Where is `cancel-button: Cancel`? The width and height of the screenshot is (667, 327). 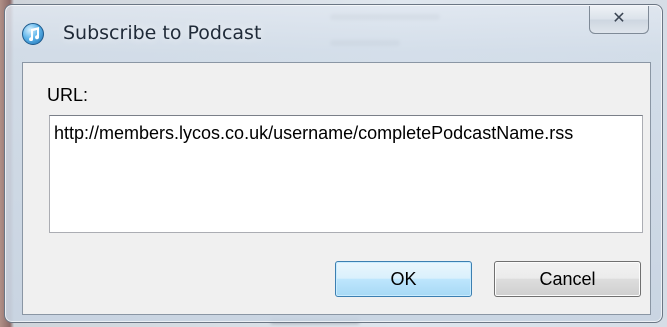 cancel-button: Cancel is located at coordinates (567, 279).